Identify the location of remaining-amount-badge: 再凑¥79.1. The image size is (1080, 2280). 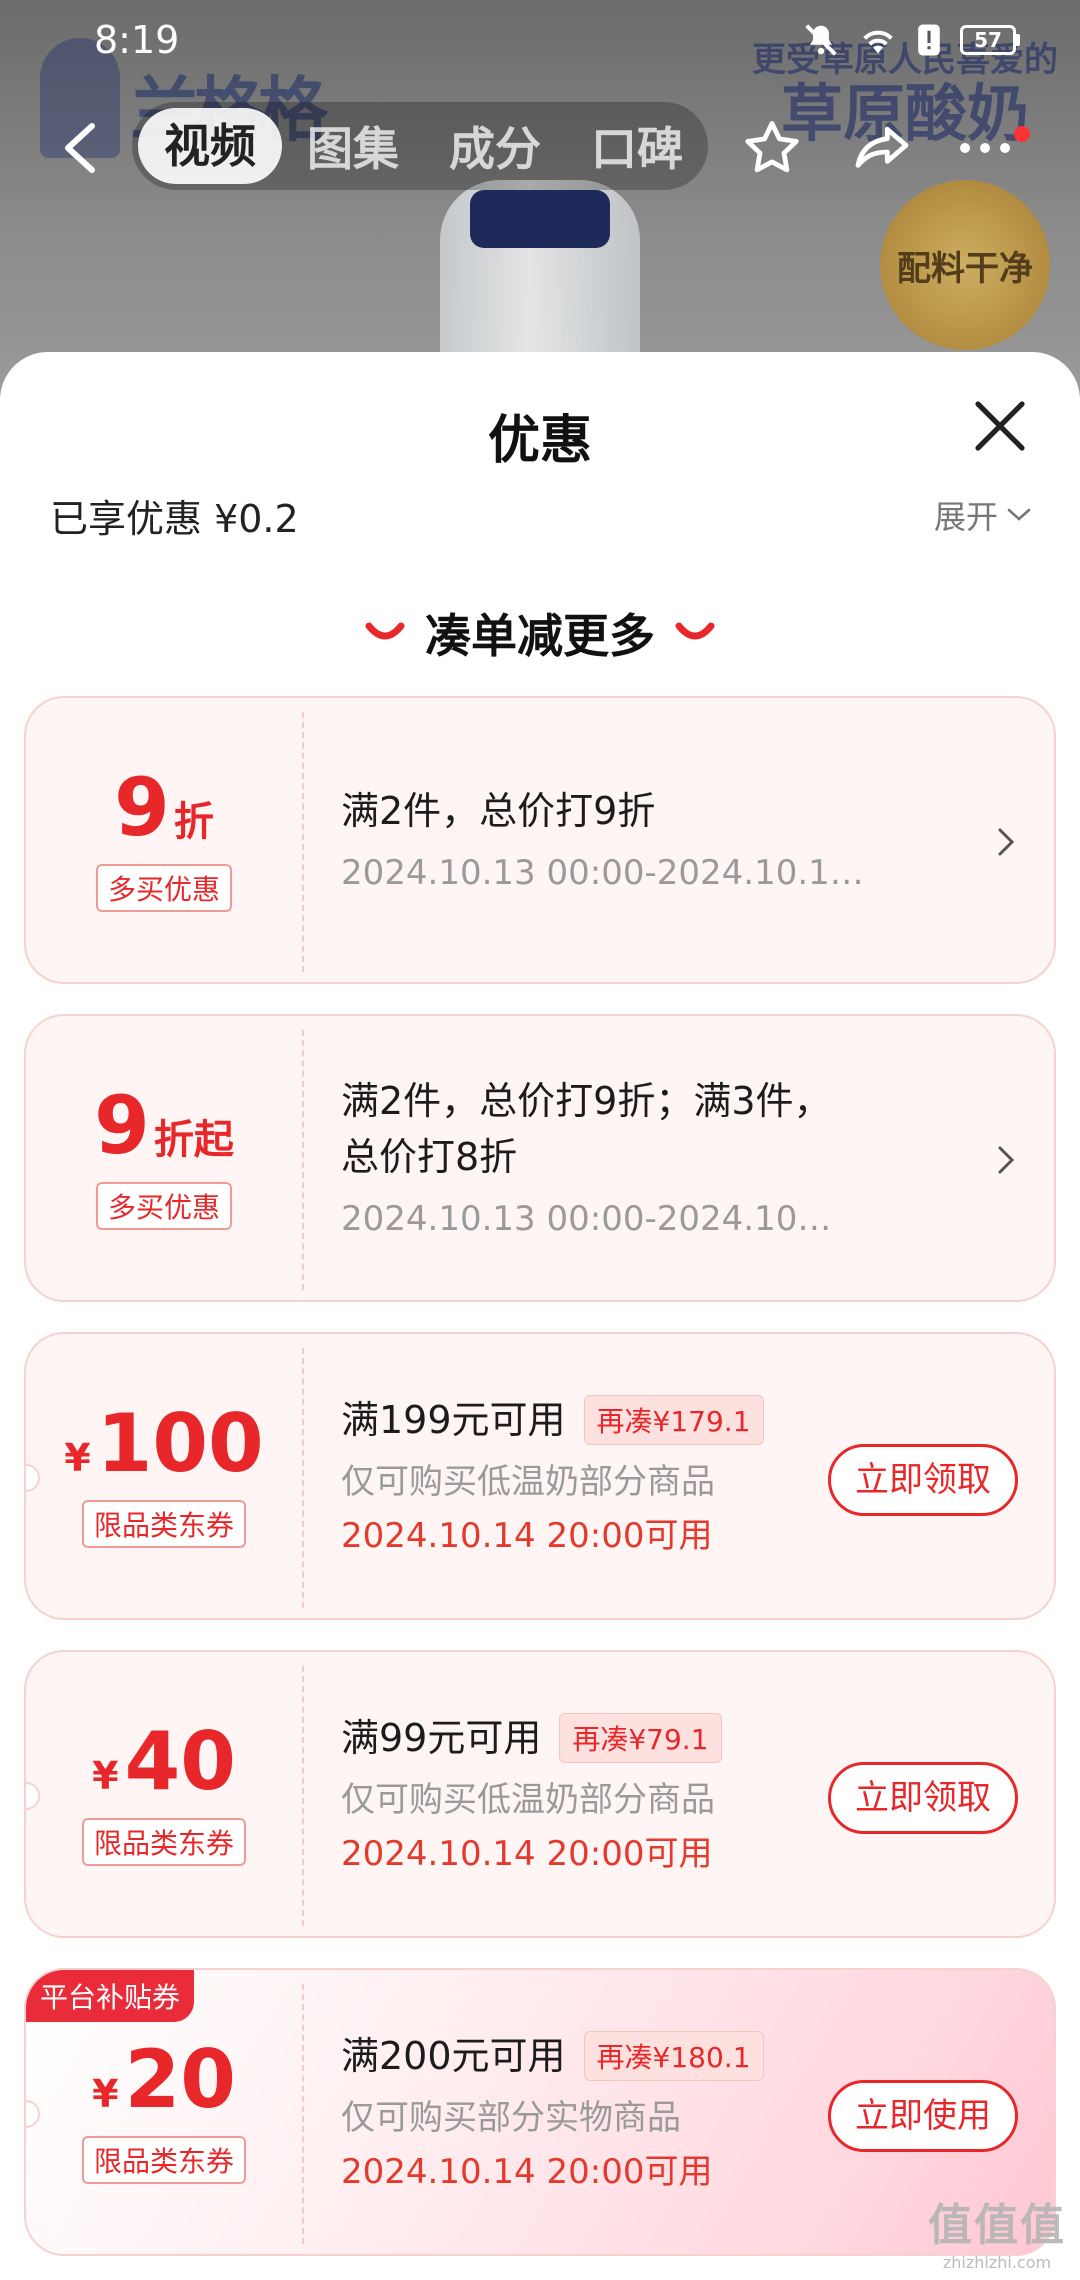
(640, 1738).